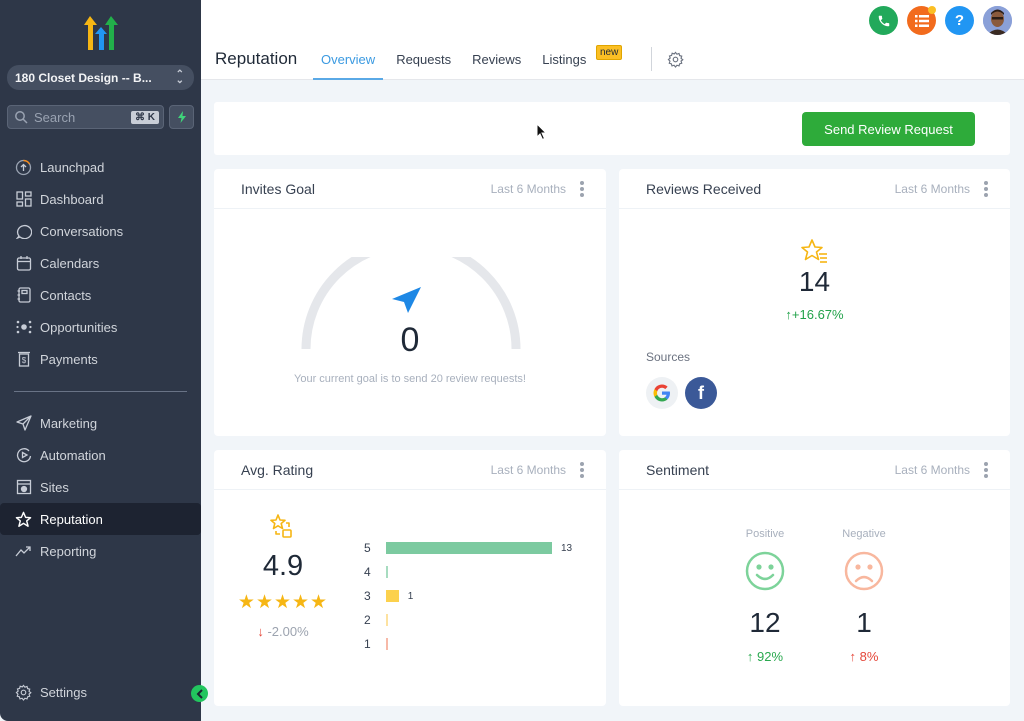  What do you see at coordinates (348, 63) in the screenshot?
I see `tab-overview: Overview` at bounding box center [348, 63].